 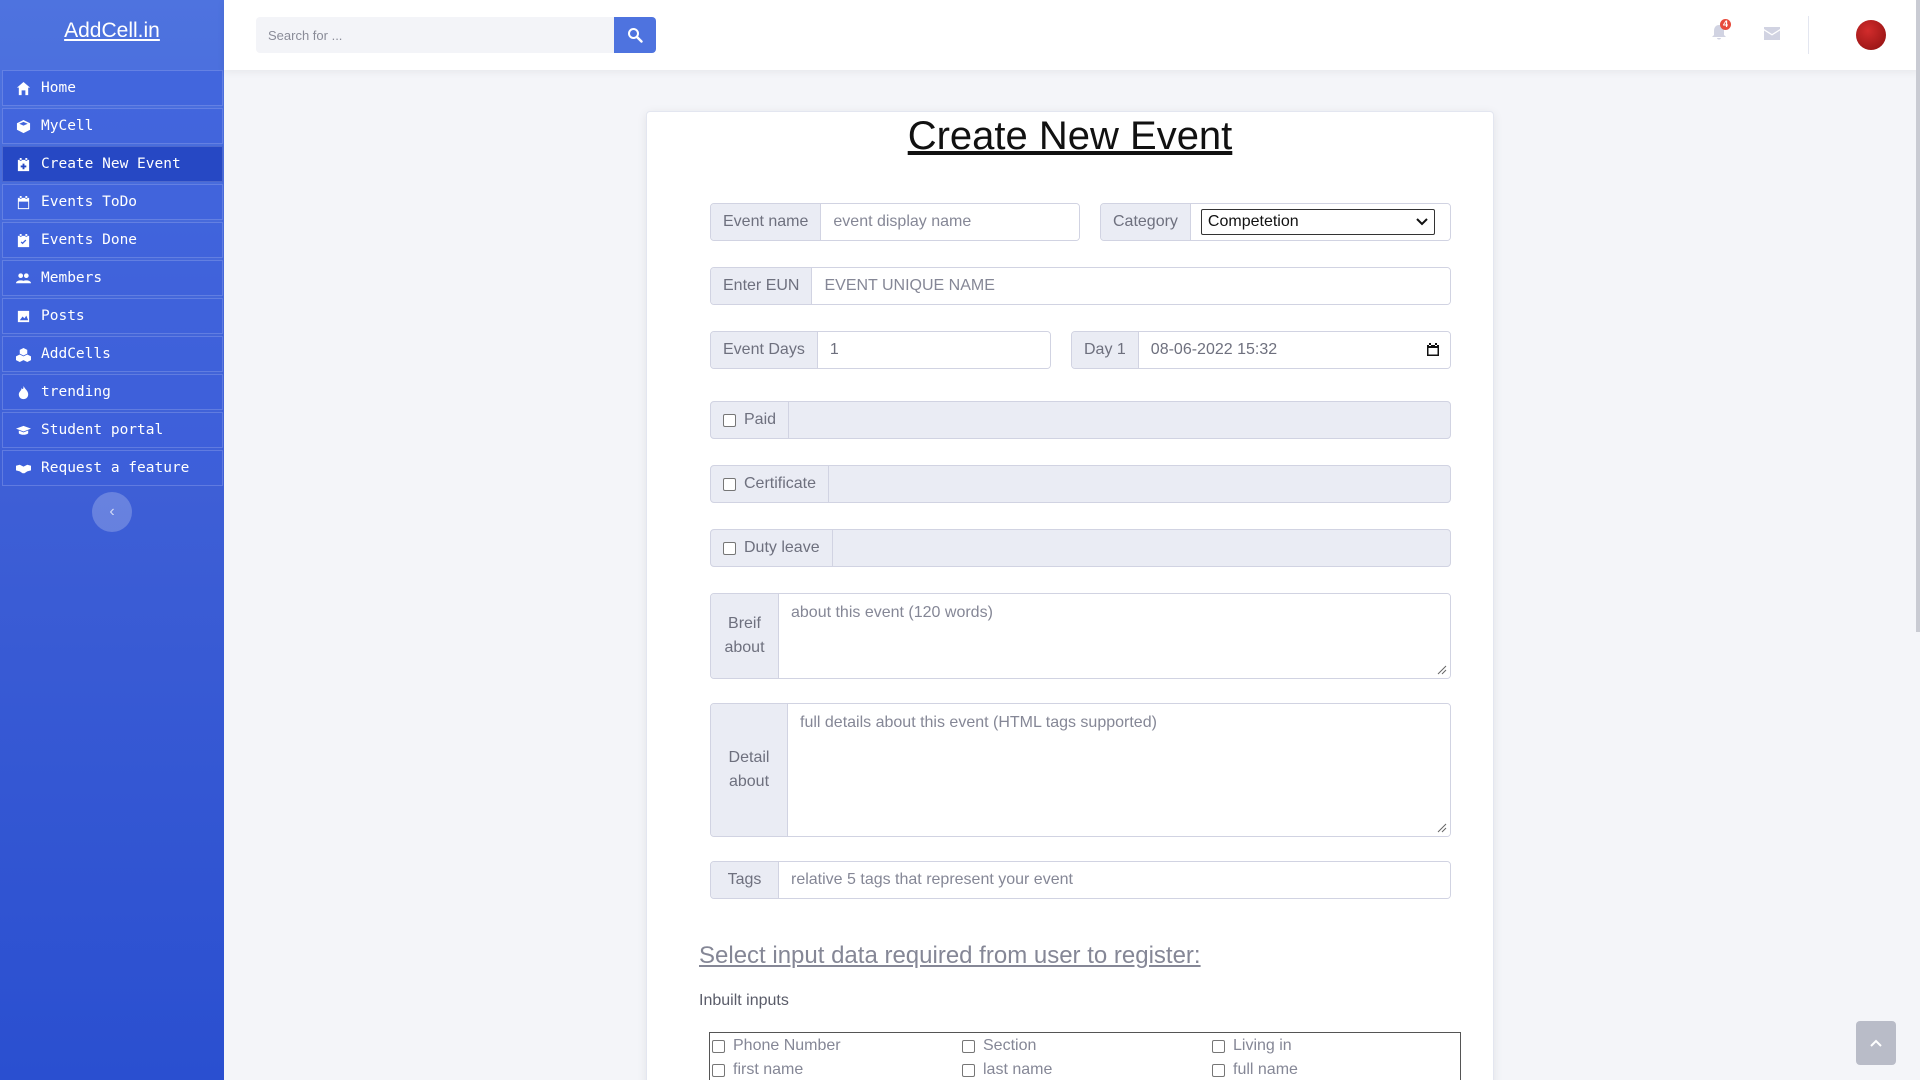 I want to click on brief-row: Breif about about this event (120 words), so click(x=1080, y=636).